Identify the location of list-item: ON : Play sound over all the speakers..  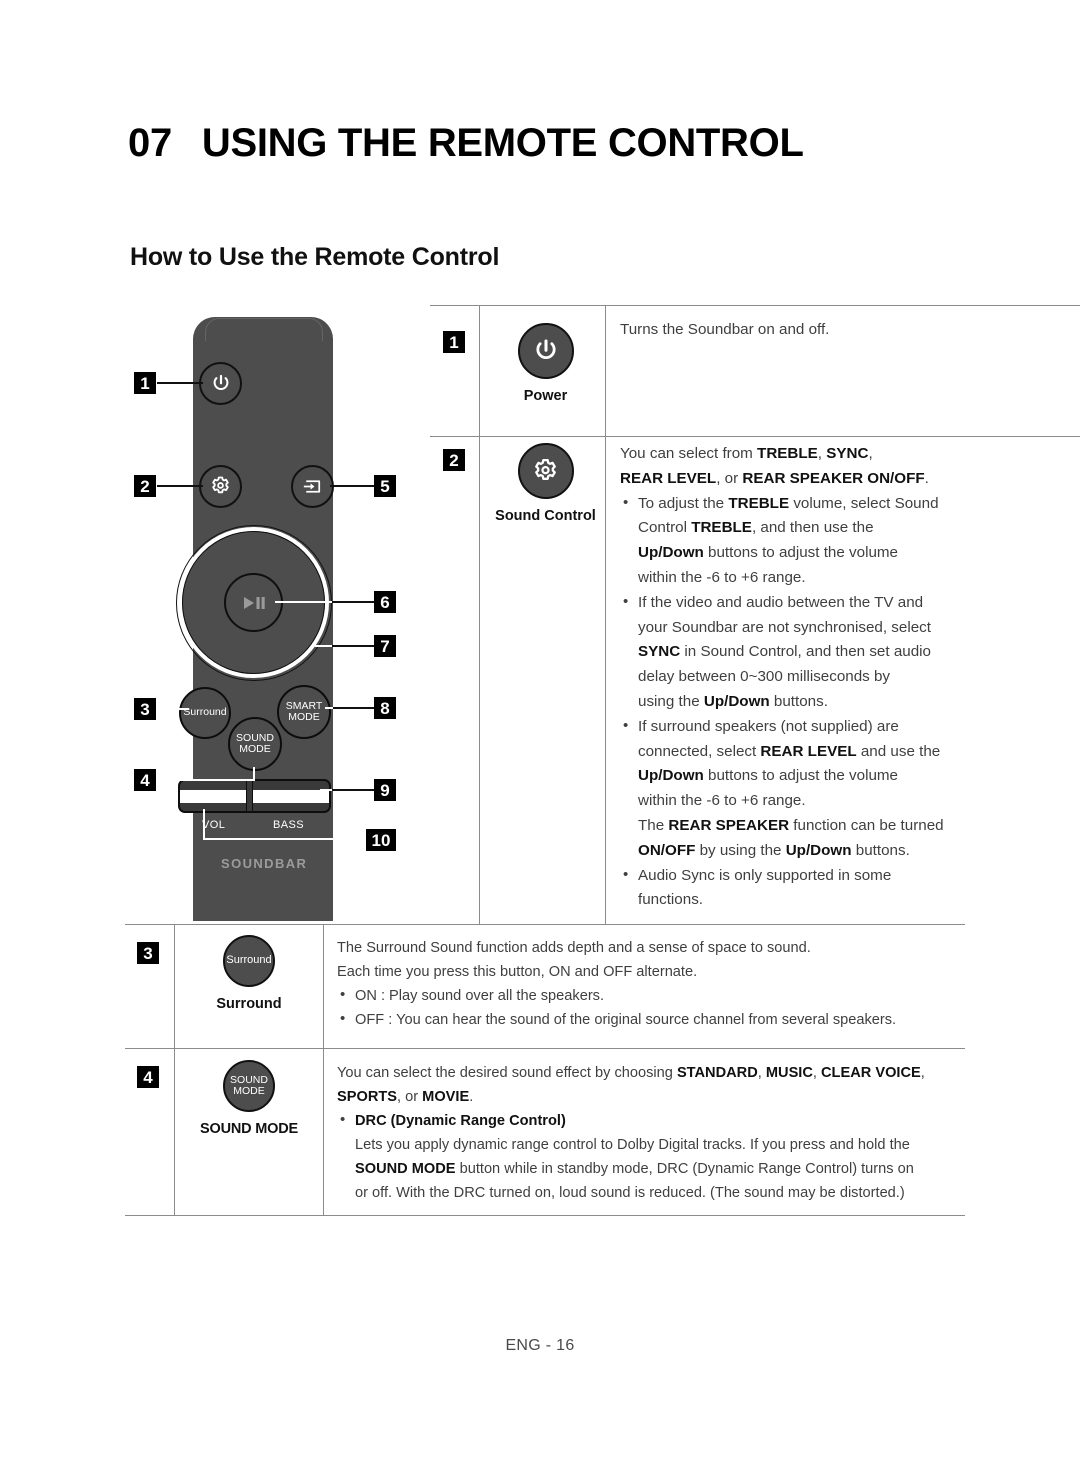
(707, 995).